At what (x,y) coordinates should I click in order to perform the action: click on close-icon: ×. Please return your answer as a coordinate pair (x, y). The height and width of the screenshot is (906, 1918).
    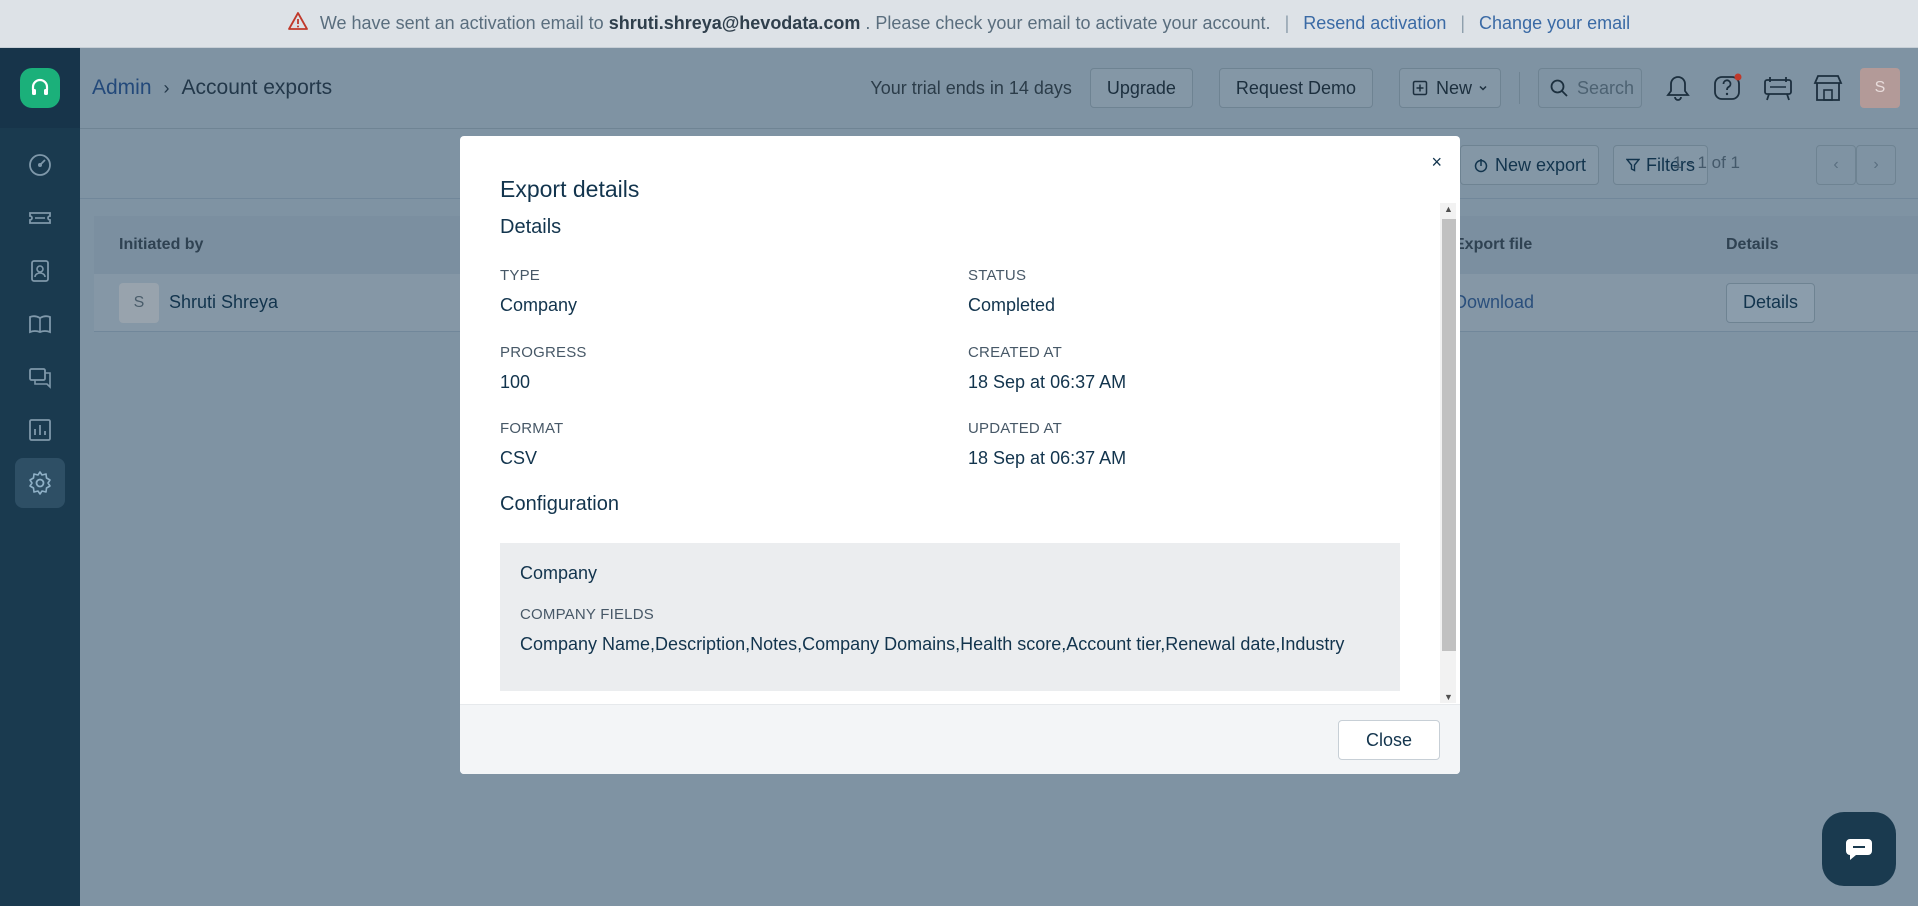
    Looking at the image, I should click on (1436, 162).